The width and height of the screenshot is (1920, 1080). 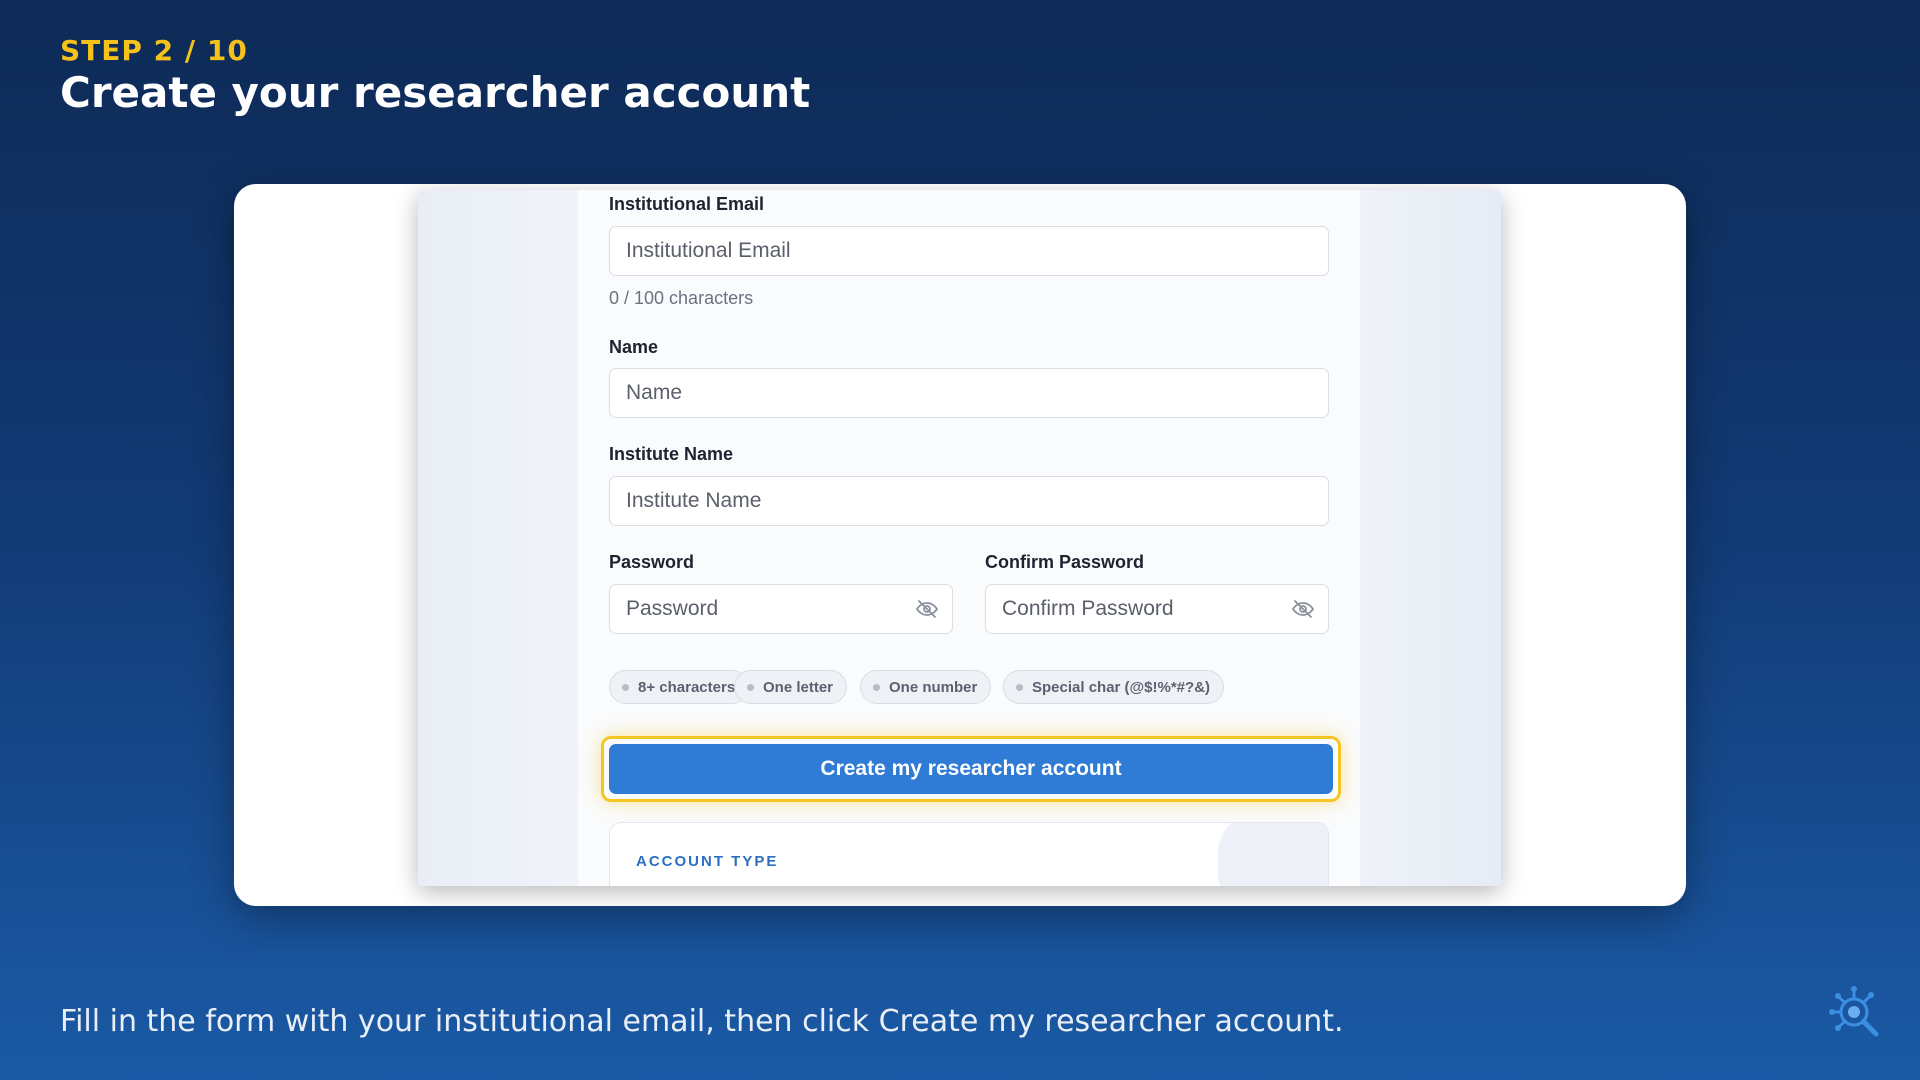 What do you see at coordinates (1157, 609) in the screenshot?
I see `confirm-password-field` at bounding box center [1157, 609].